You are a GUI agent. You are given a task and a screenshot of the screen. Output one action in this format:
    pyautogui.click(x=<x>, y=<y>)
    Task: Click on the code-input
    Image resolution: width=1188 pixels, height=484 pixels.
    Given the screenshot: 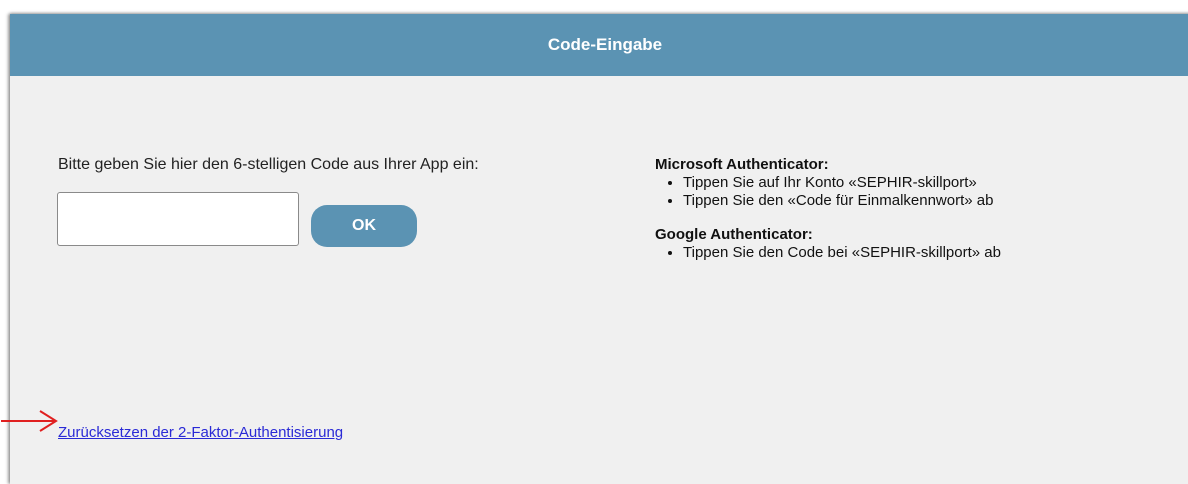 What is the action you would take?
    pyautogui.click(x=178, y=219)
    